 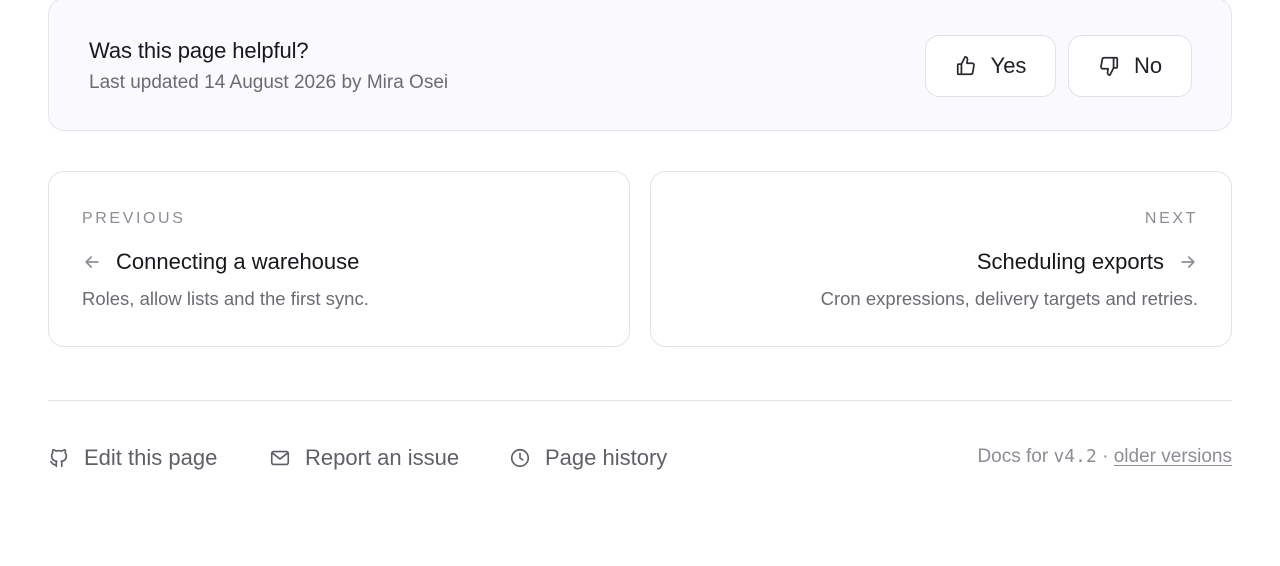 What do you see at coordinates (199, 50) in the screenshot?
I see `feedback-title: Was this page helpful?` at bounding box center [199, 50].